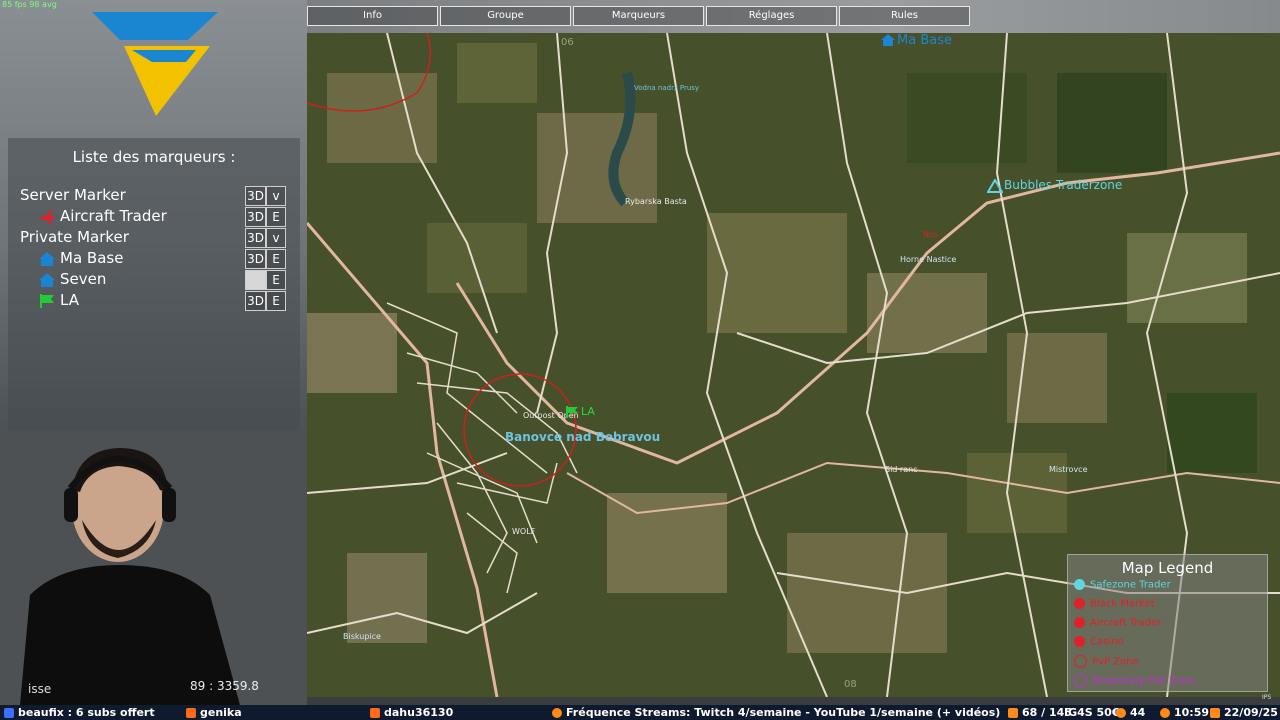  Describe the element at coordinates (771, 16) in the screenshot. I see `tab-reglages: Réglages` at that location.